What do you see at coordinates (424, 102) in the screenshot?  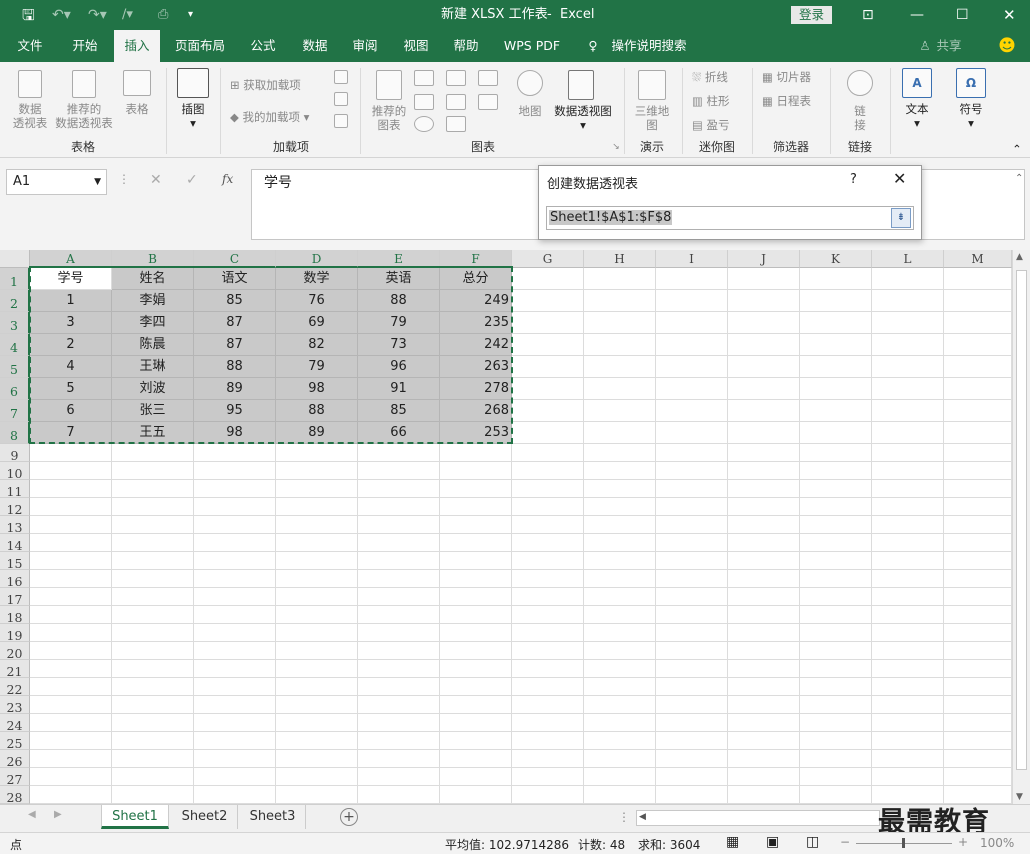 I see `line-chart-icon` at bounding box center [424, 102].